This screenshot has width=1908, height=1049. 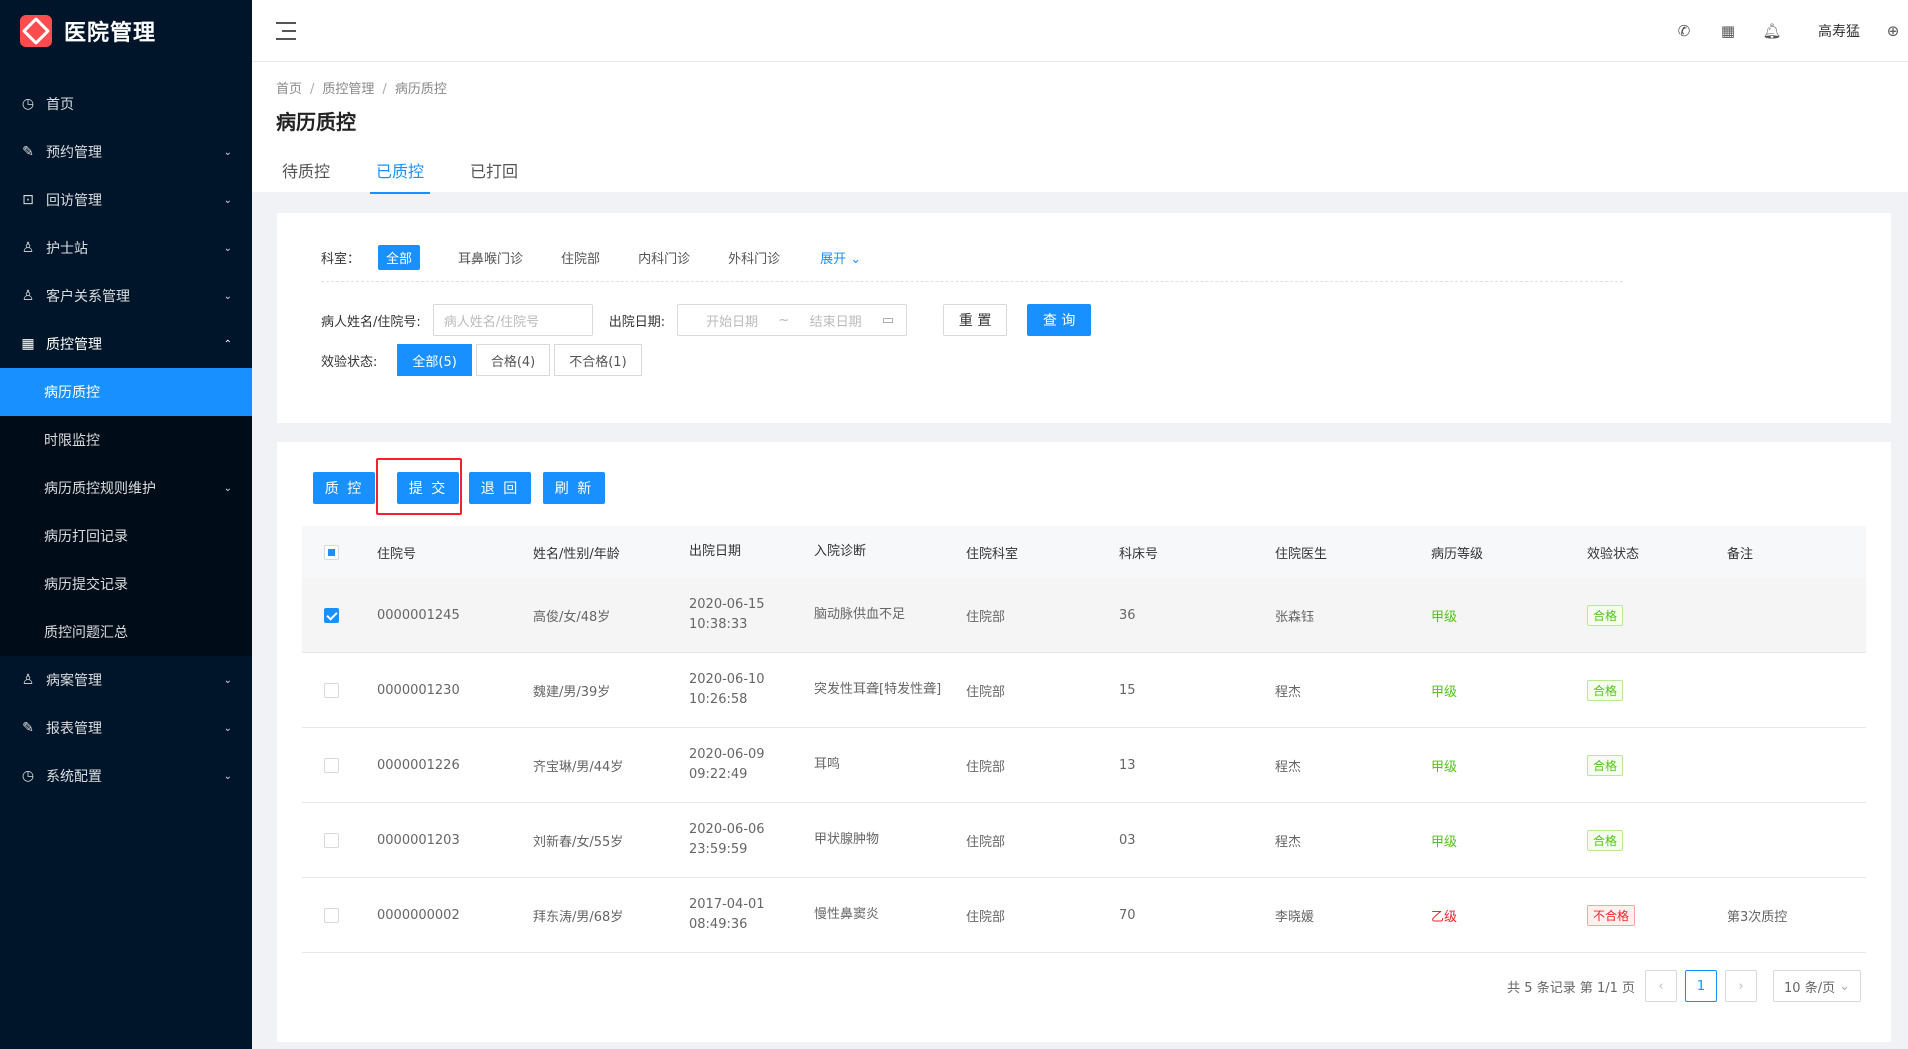 I want to click on col-header: 住院号, so click(x=455, y=552).